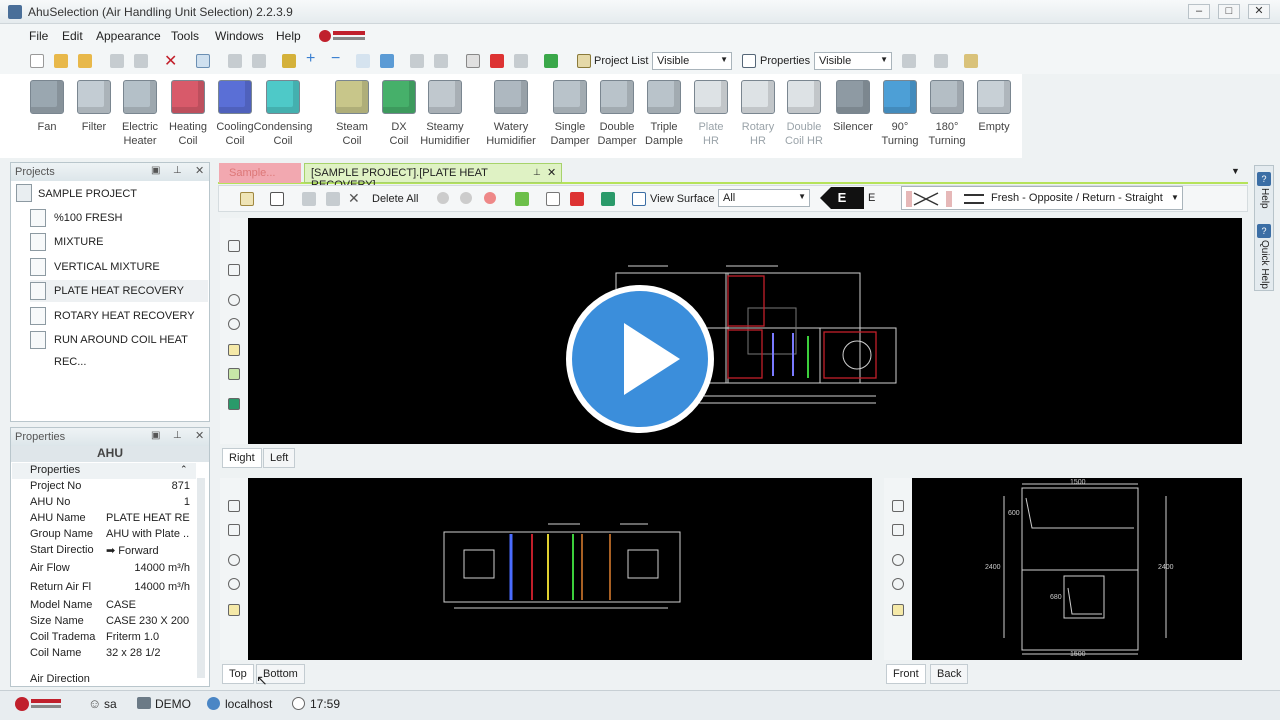 The width and height of the screenshot is (1280, 720). Describe the element at coordinates (521, 61) in the screenshot. I see `export-icon` at that location.